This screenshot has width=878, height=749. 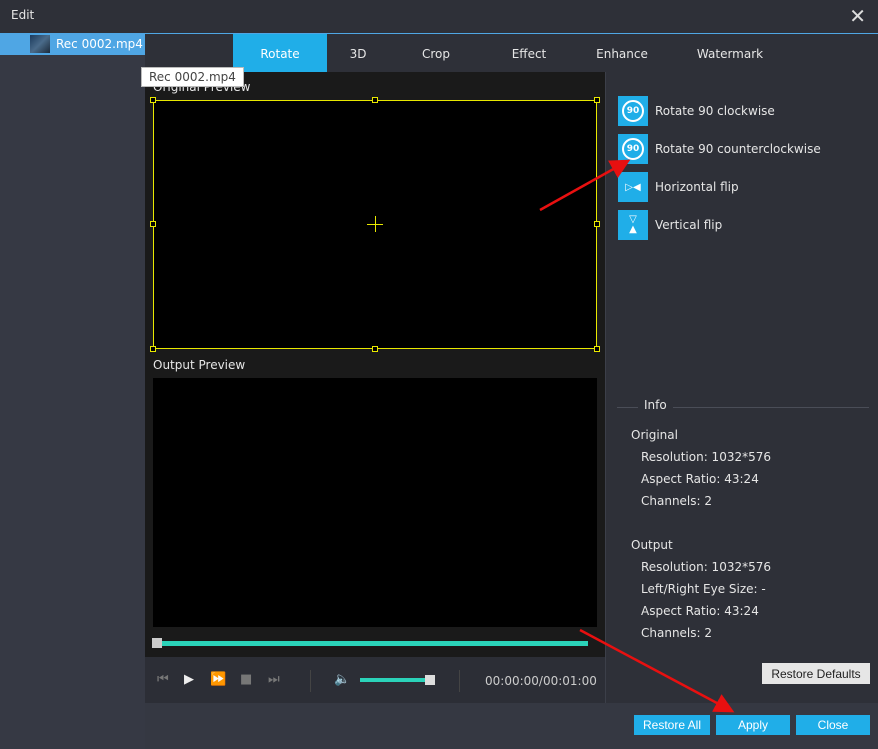 What do you see at coordinates (199, 365) in the screenshot?
I see `output-preview-label: Output Preview` at bounding box center [199, 365].